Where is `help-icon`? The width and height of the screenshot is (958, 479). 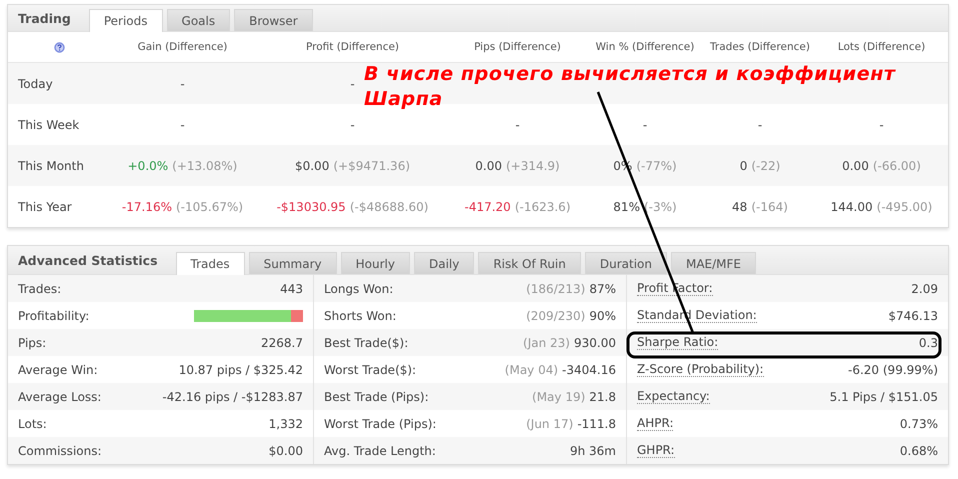 help-icon is located at coordinates (59, 47).